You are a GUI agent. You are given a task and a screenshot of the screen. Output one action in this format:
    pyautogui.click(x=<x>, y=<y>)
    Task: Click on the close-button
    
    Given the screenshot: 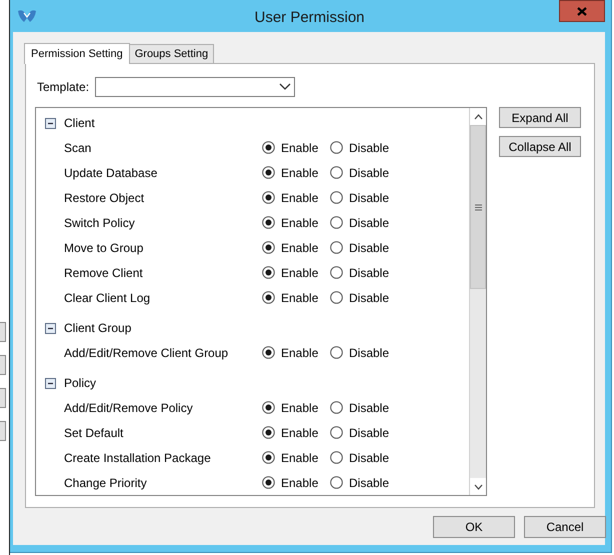 What is the action you would take?
    pyautogui.click(x=582, y=11)
    